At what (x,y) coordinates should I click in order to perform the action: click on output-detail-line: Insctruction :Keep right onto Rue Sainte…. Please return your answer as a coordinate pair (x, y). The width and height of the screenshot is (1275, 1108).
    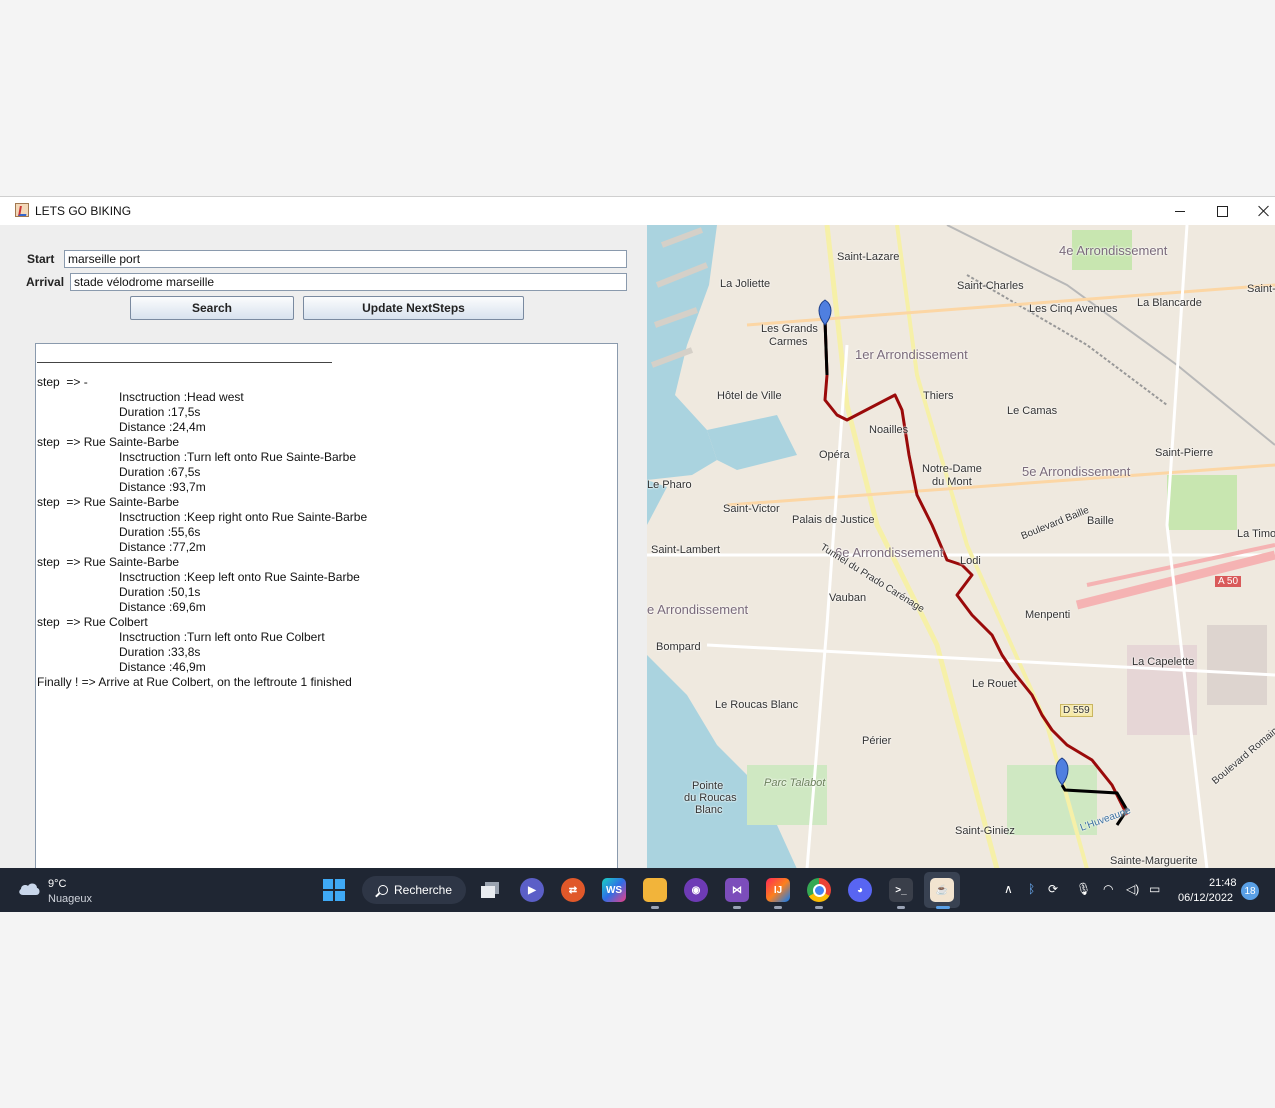
    Looking at the image, I should click on (243, 517).